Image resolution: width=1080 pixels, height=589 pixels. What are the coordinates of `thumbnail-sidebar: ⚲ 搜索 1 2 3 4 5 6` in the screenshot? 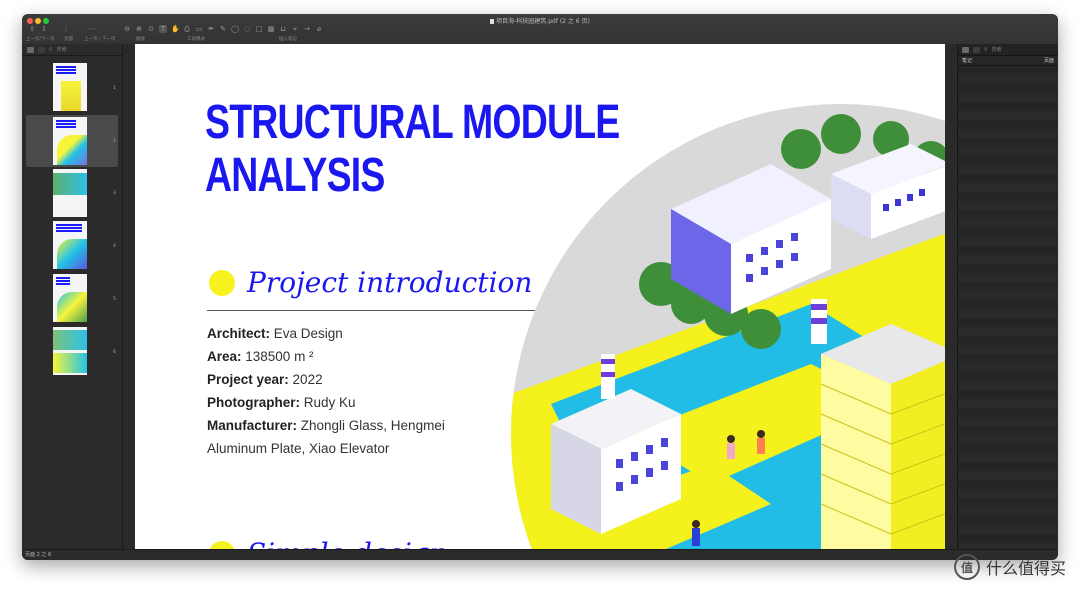 It's located at (72, 297).